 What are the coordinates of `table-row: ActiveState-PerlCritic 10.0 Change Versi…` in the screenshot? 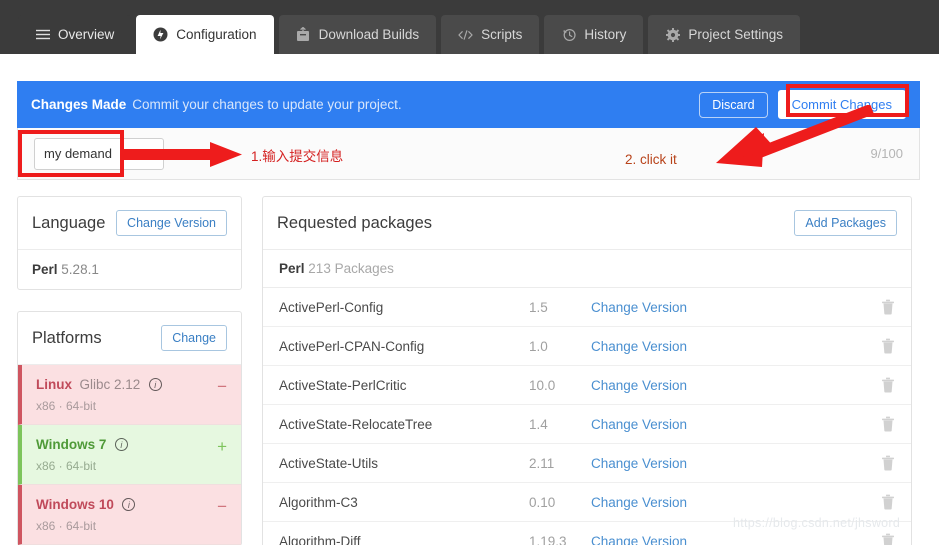 It's located at (587, 385).